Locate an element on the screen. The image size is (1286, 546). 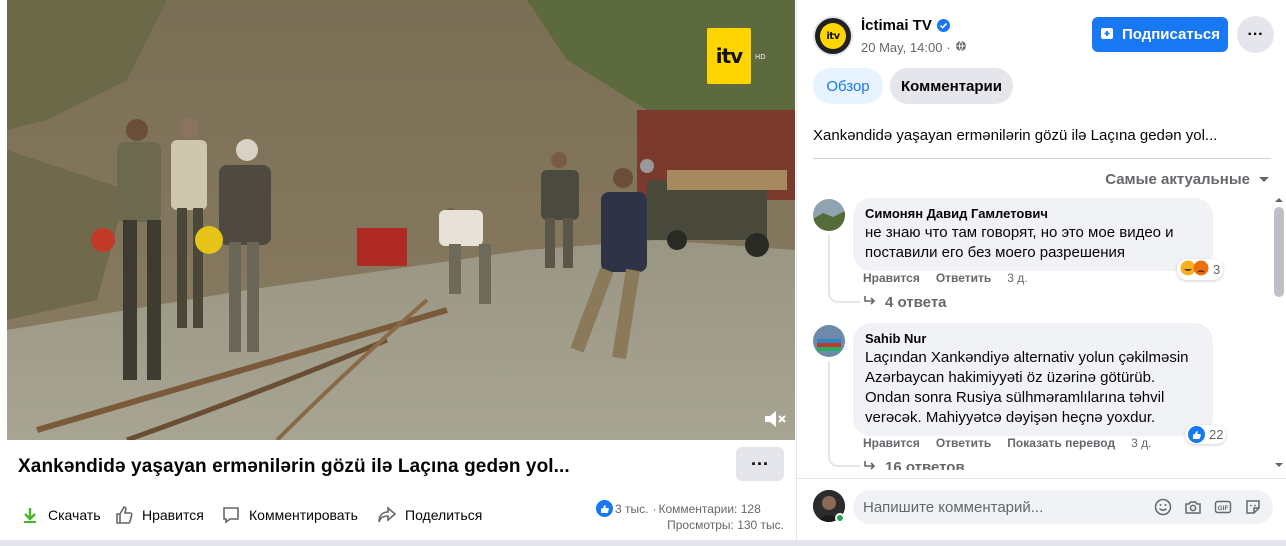
online-status-dot is located at coordinates (840, 518).